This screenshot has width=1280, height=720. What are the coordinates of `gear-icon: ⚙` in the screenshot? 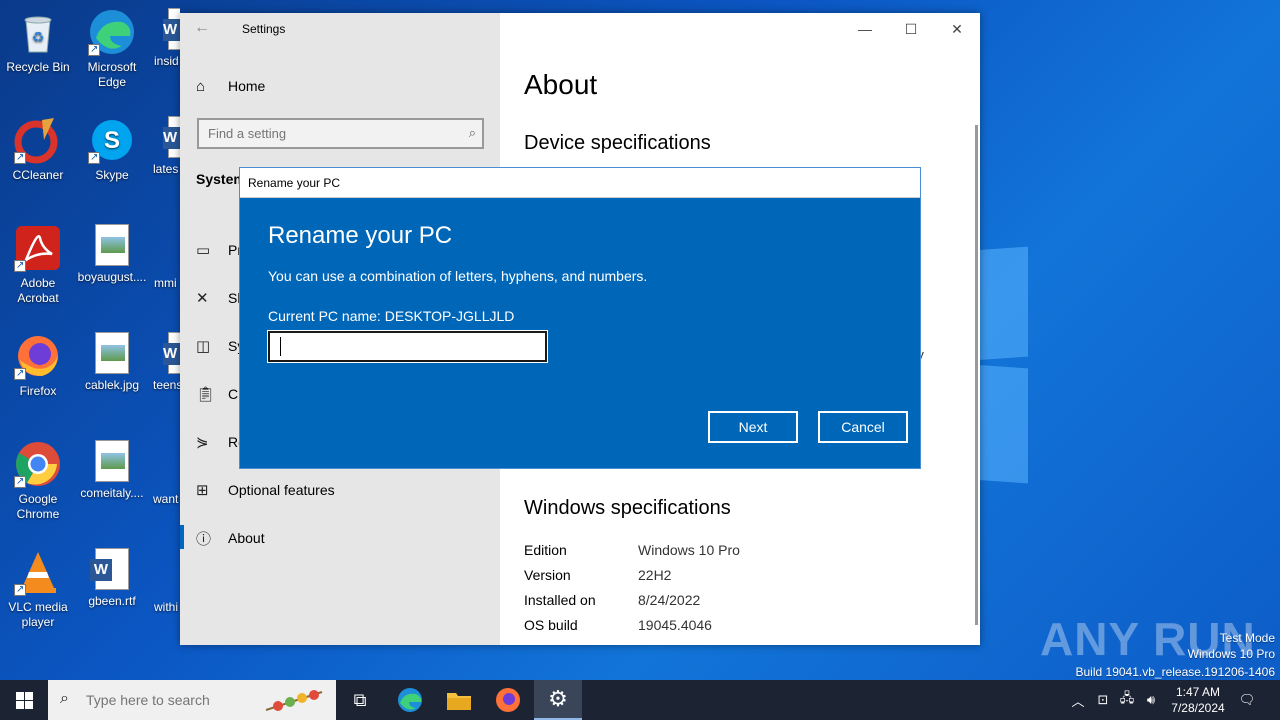 It's located at (558, 698).